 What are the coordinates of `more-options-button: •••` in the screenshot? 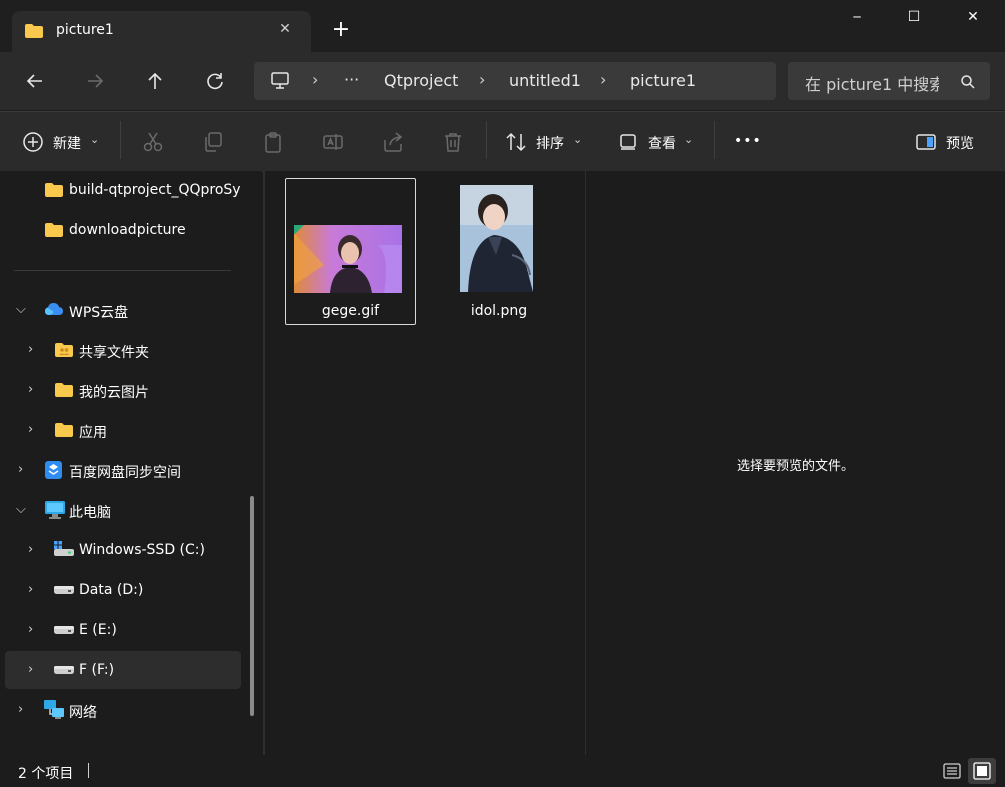 It's located at (748, 141).